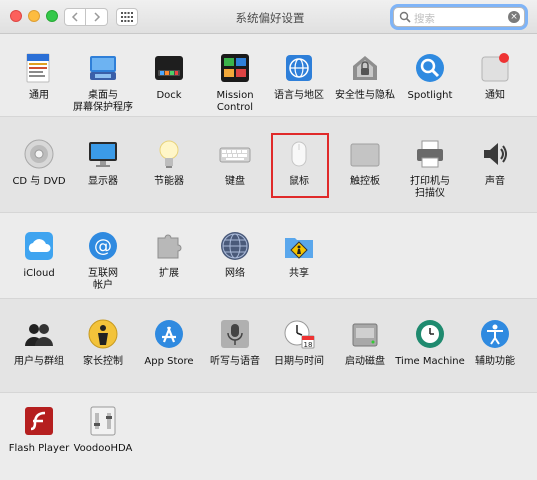 The height and width of the screenshot is (480, 537). I want to click on pref-label: 桌面与 屏幕保护程序, so click(103, 101).